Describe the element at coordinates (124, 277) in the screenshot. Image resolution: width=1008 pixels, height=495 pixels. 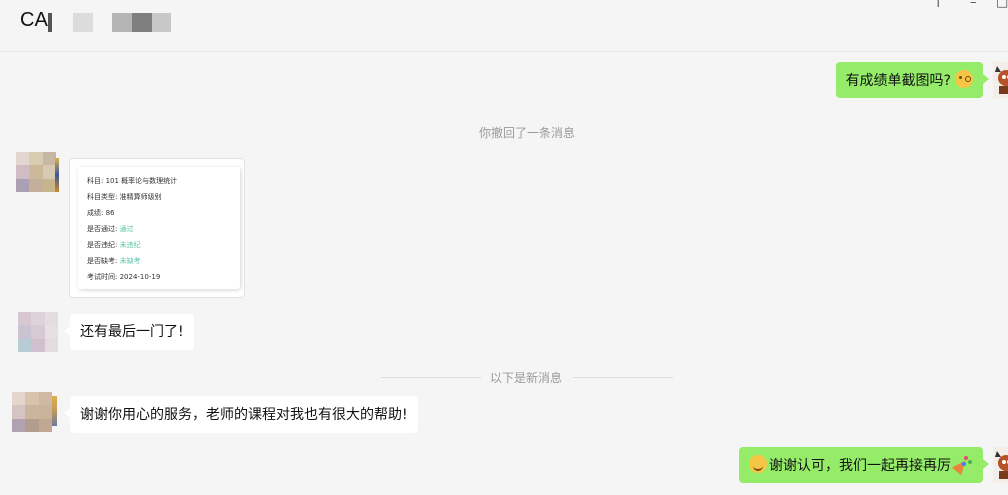
I see `card-row: 考试时间: 2024-10-19` at that location.